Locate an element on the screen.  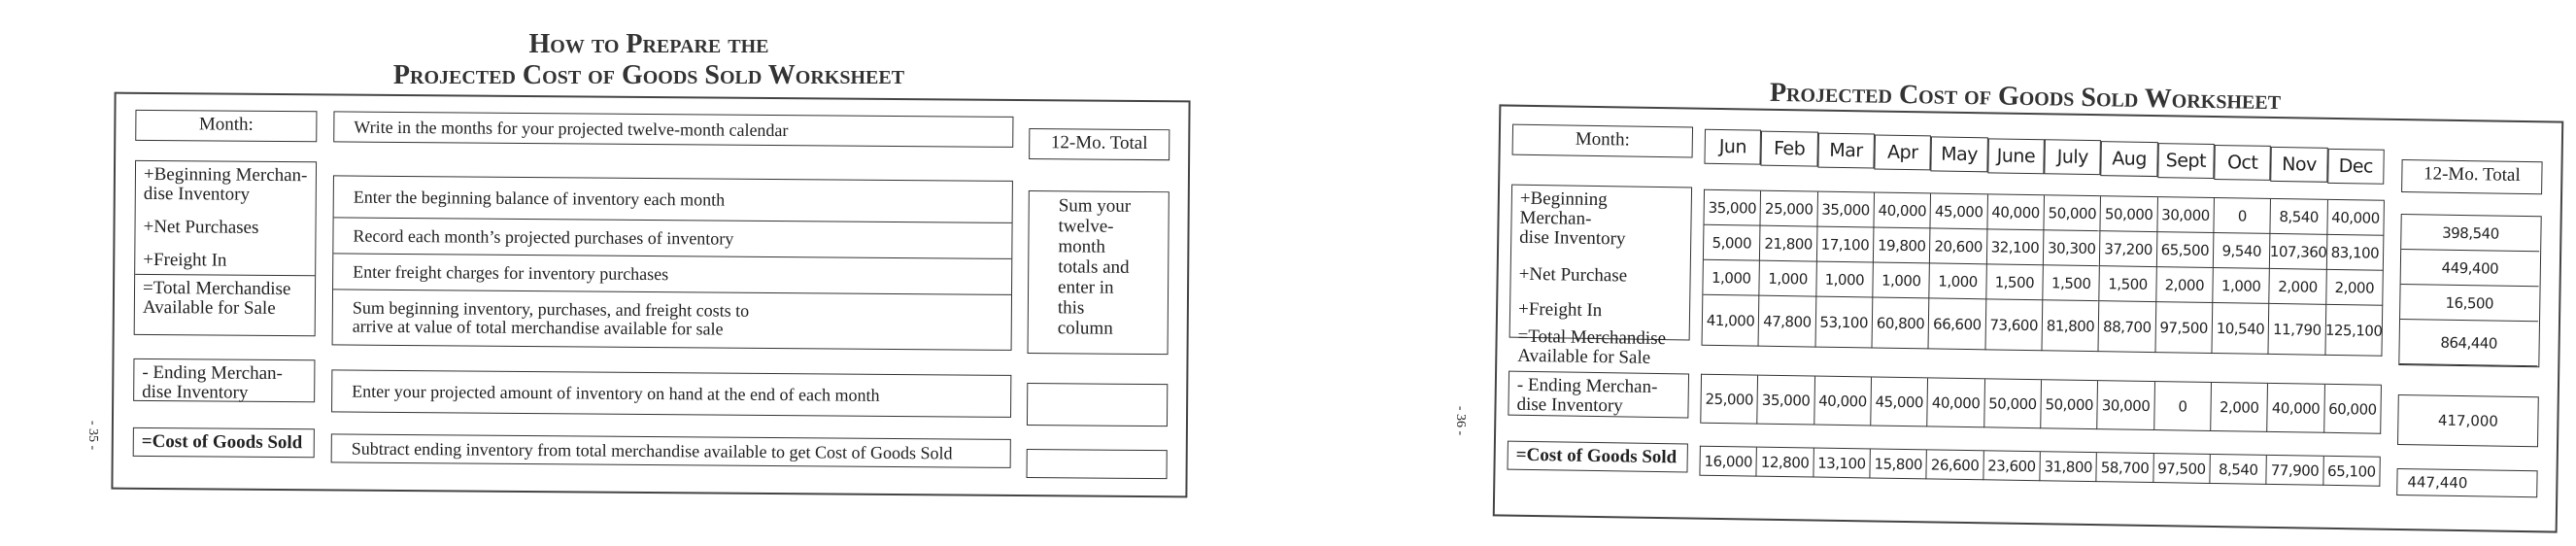
month-header: Oct is located at coordinates (2243, 163).